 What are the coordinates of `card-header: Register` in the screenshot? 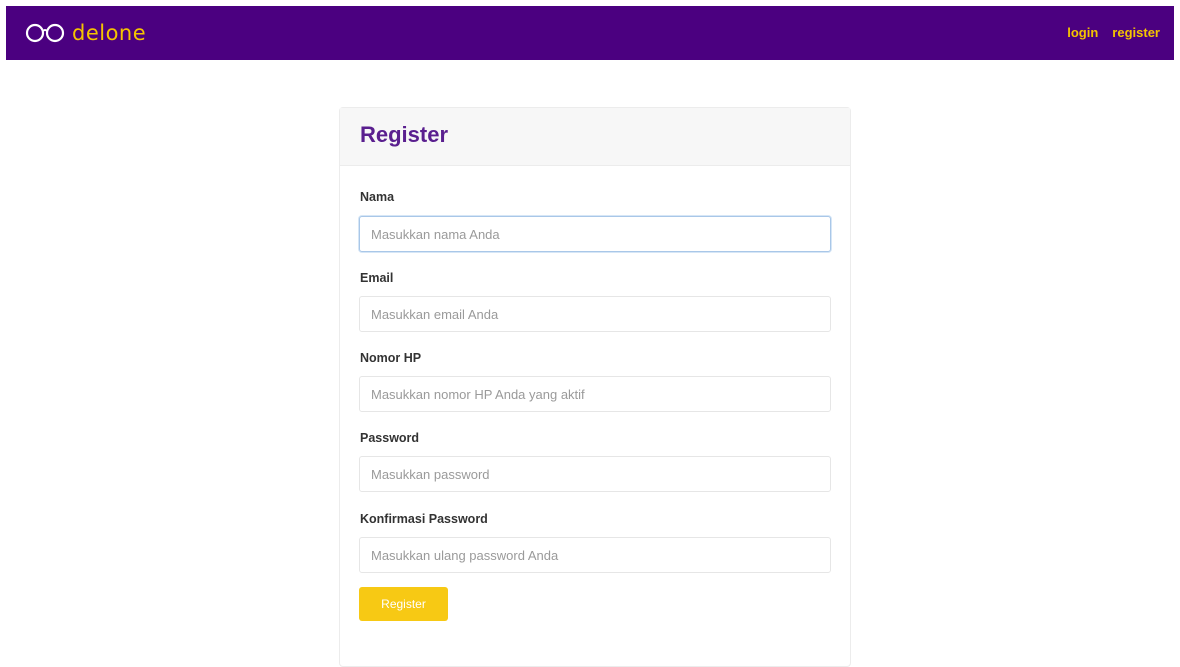 It's located at (595, 137).